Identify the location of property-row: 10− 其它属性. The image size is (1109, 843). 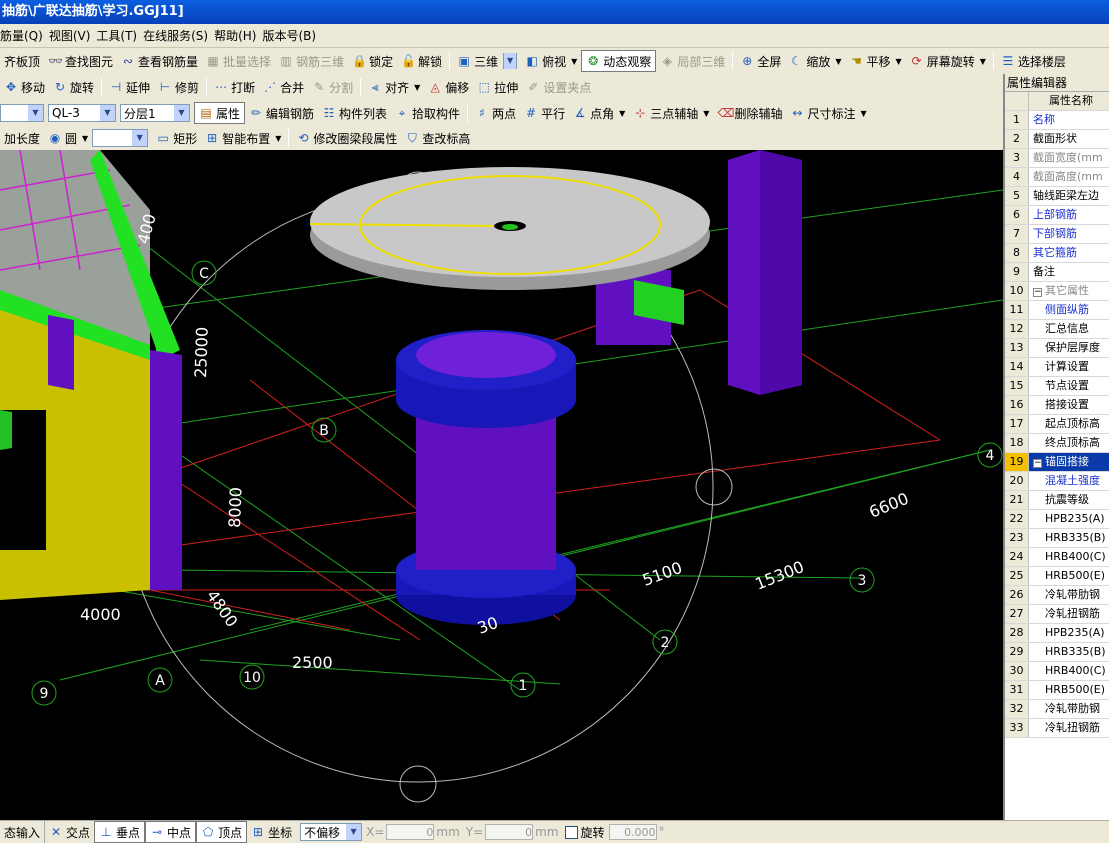
(1057, 291).